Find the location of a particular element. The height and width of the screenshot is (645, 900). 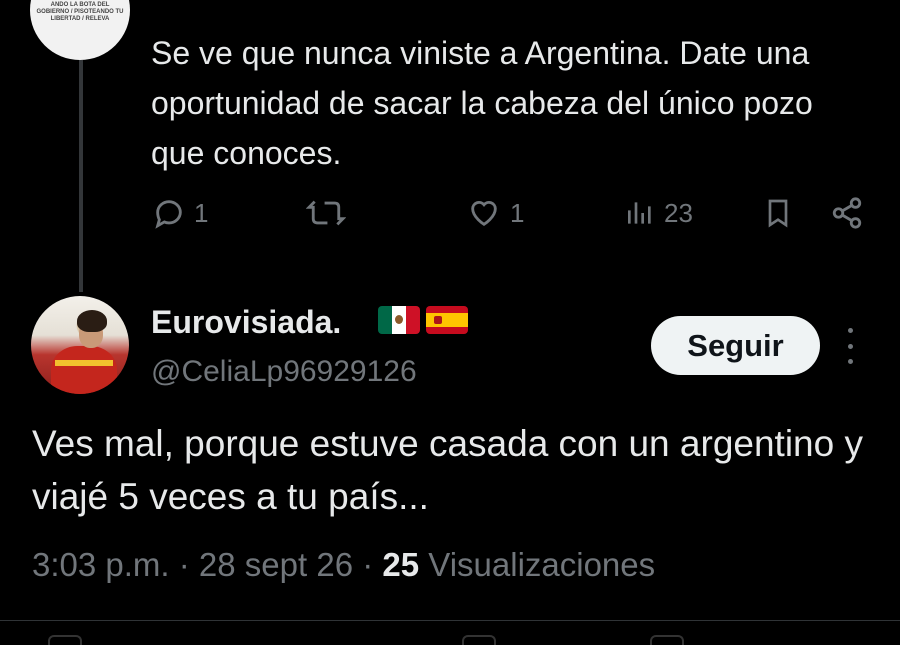

retweet-button is located at coordinates (326, 213).